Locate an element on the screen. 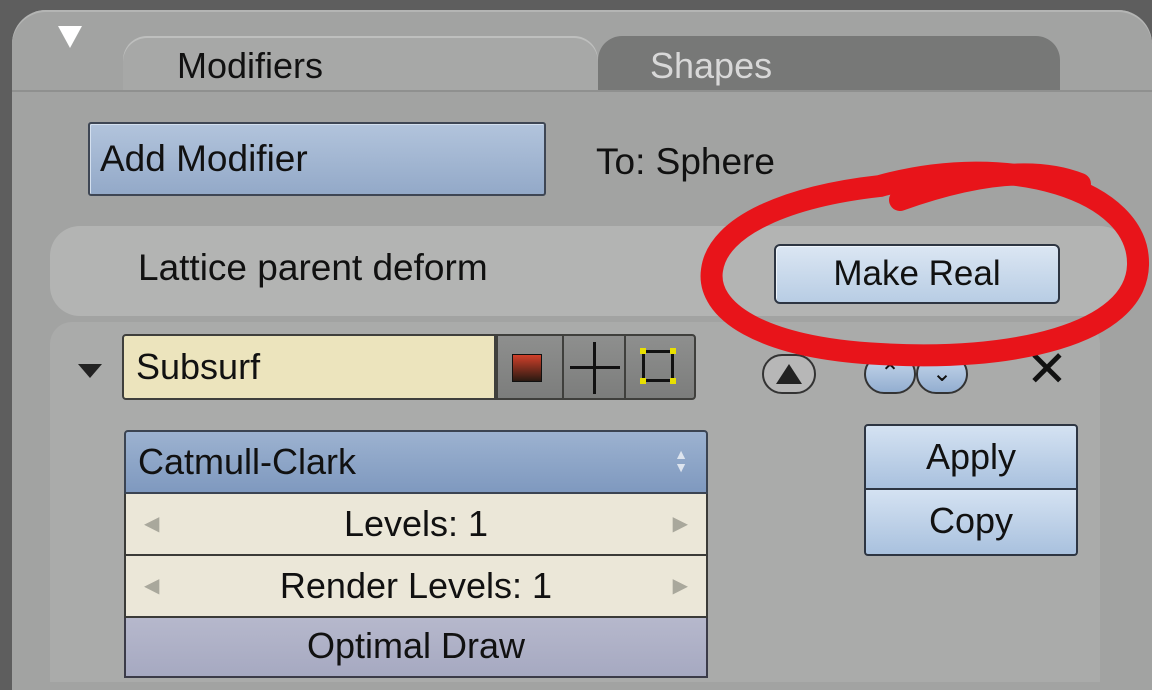  optimal-draw-toggle: Optimal Draw is located at coordinates (416, 648).